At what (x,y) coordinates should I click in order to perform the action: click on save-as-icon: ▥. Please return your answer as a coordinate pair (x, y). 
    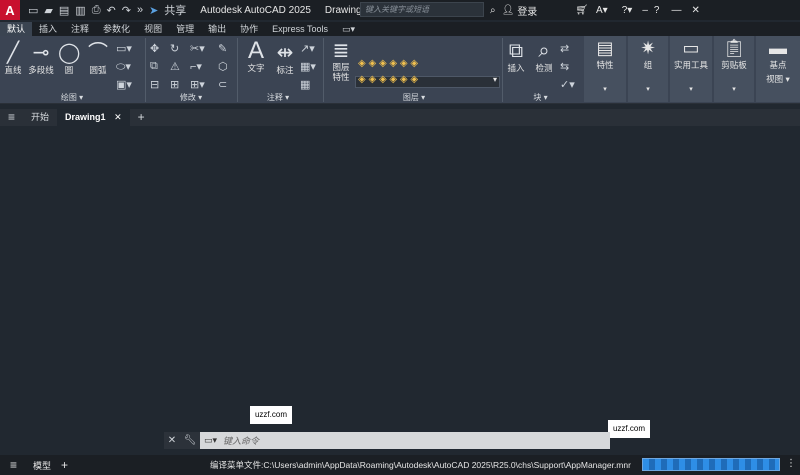
    Looking at the image, I should click on (80, 10).